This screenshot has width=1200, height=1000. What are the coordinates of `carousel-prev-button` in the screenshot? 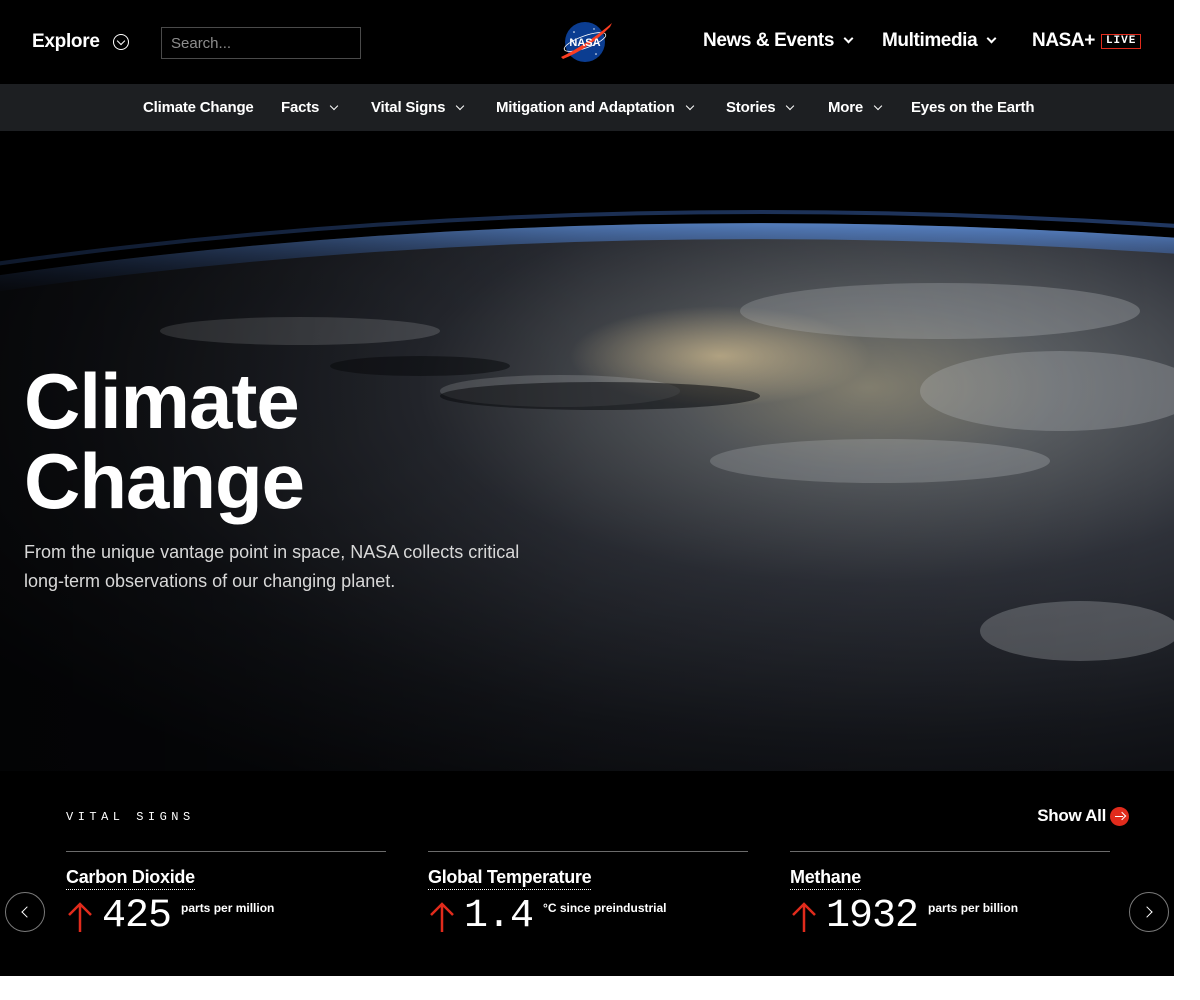 It's located at (25, 912).